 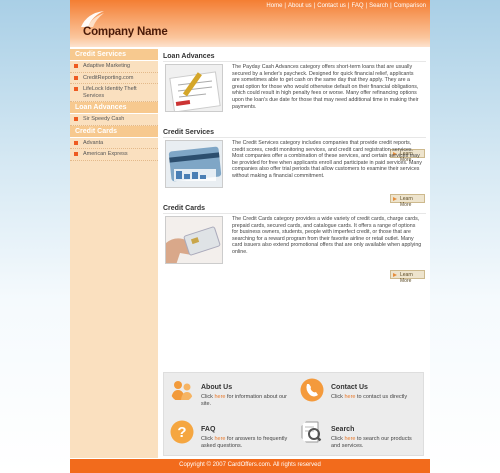 What do you see at coordinates (357, 6) in the screenshot?
I see `nav-faq: FAQ` at bounding box center [357, 6].